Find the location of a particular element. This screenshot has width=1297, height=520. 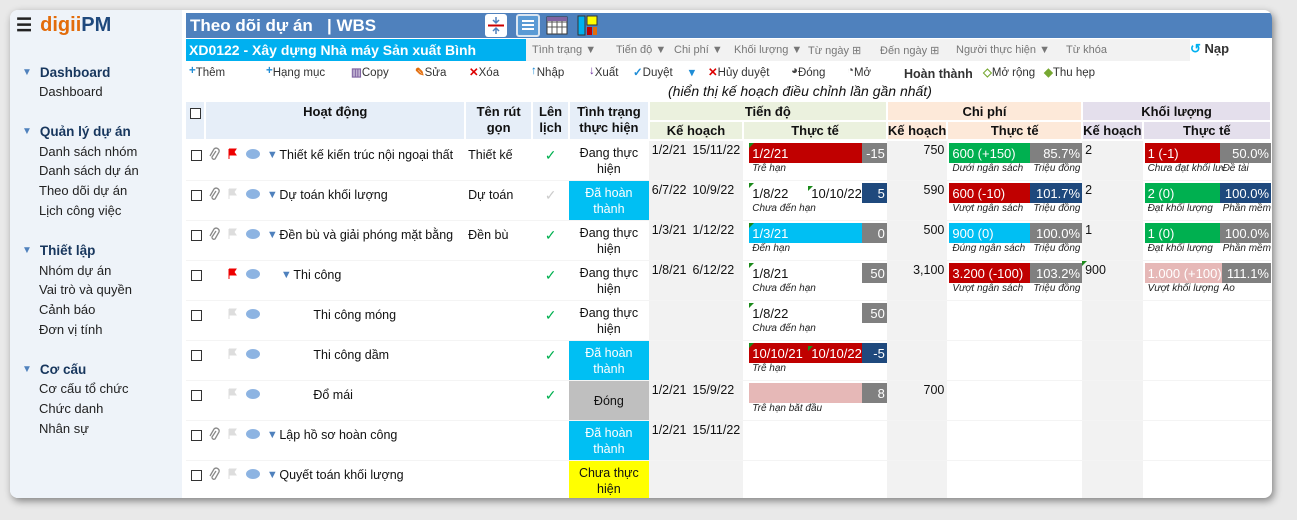

activity-name: Thi công dầm is located at coordinates (348, 355).